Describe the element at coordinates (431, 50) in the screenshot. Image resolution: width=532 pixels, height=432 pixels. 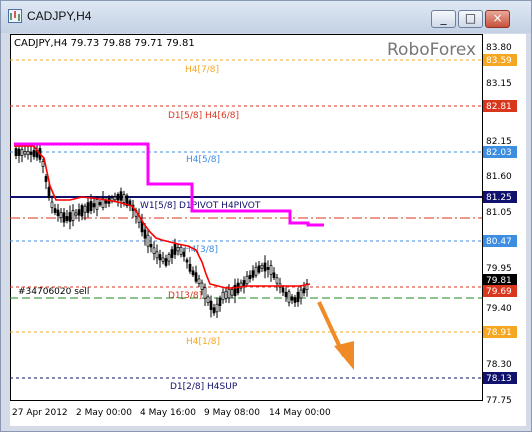
I see `watermark-text: RoboForex` at that location.